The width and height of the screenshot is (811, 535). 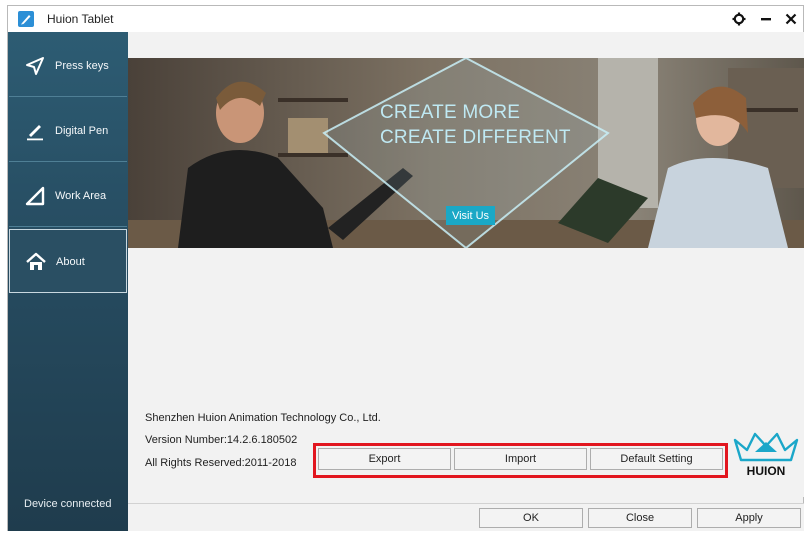 I want to click on sidebar-item-digital-pen: Digital Pen, so click(x=68, y=130).